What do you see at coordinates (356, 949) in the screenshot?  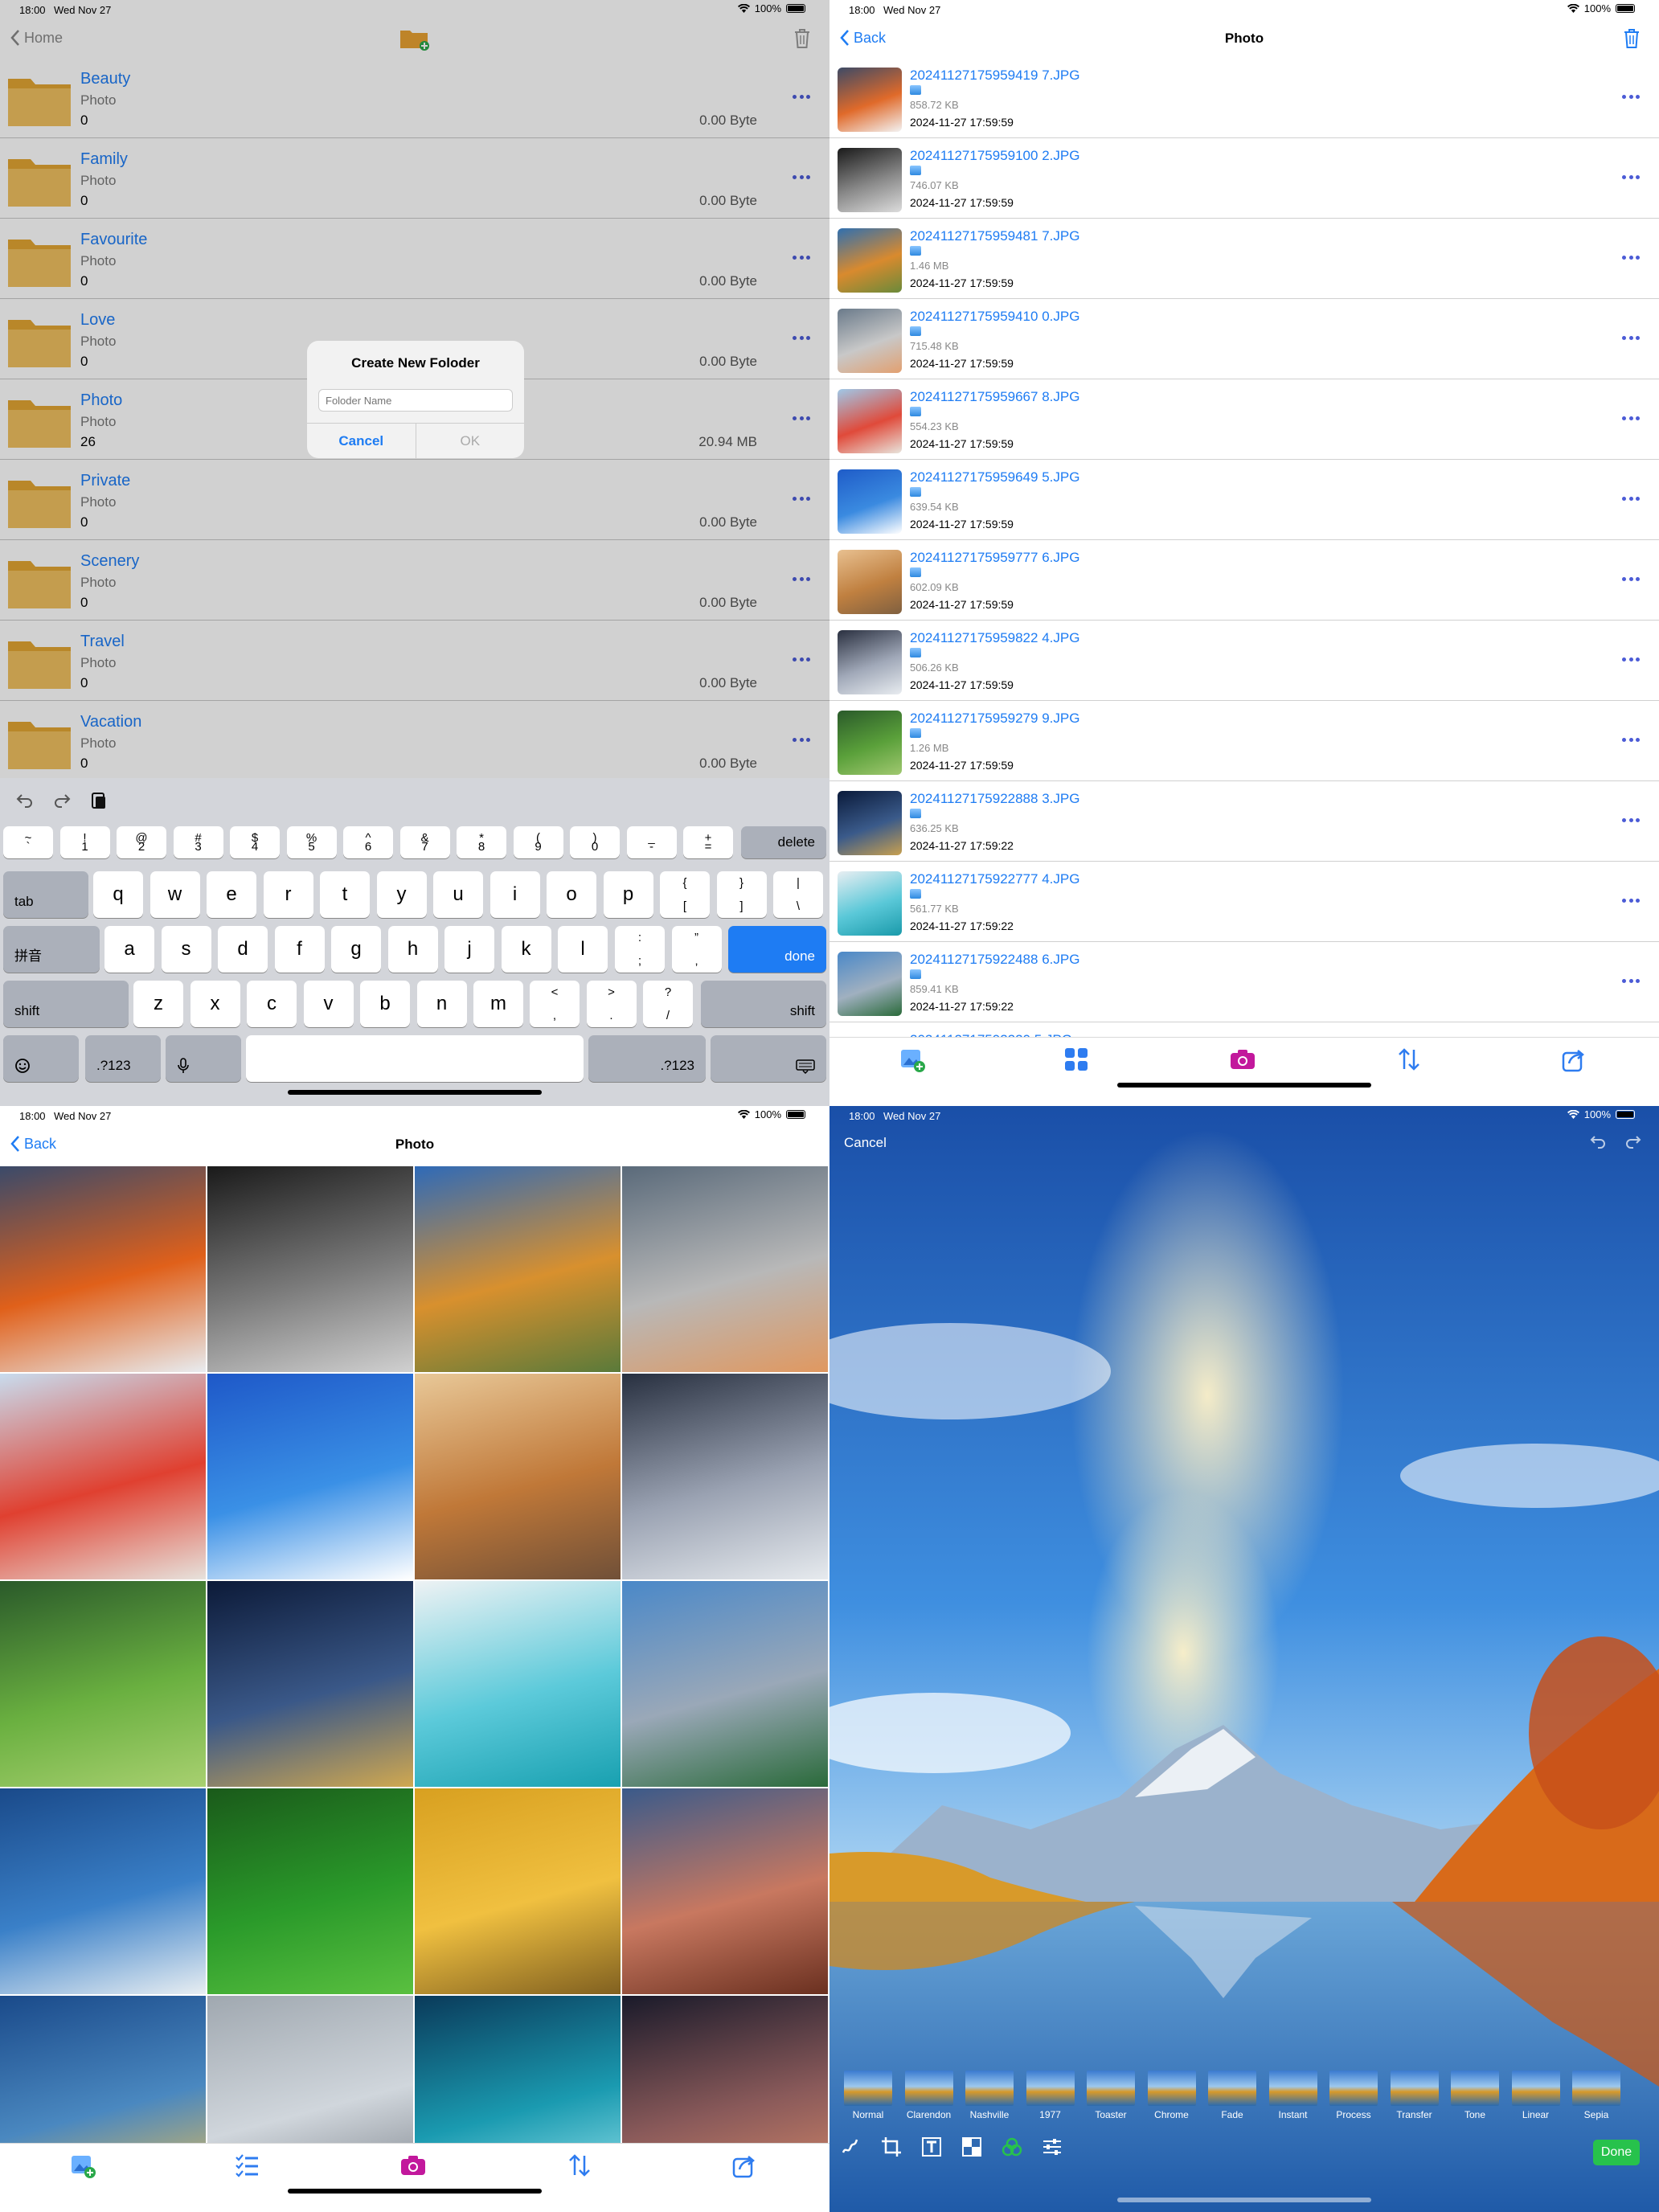 I see `key-g: g` at bounding box center [356, 949].